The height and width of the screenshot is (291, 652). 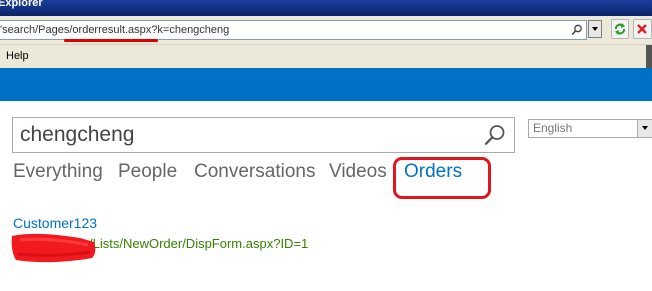 I want to click on menubar-edge, so click(x=649, y=57).